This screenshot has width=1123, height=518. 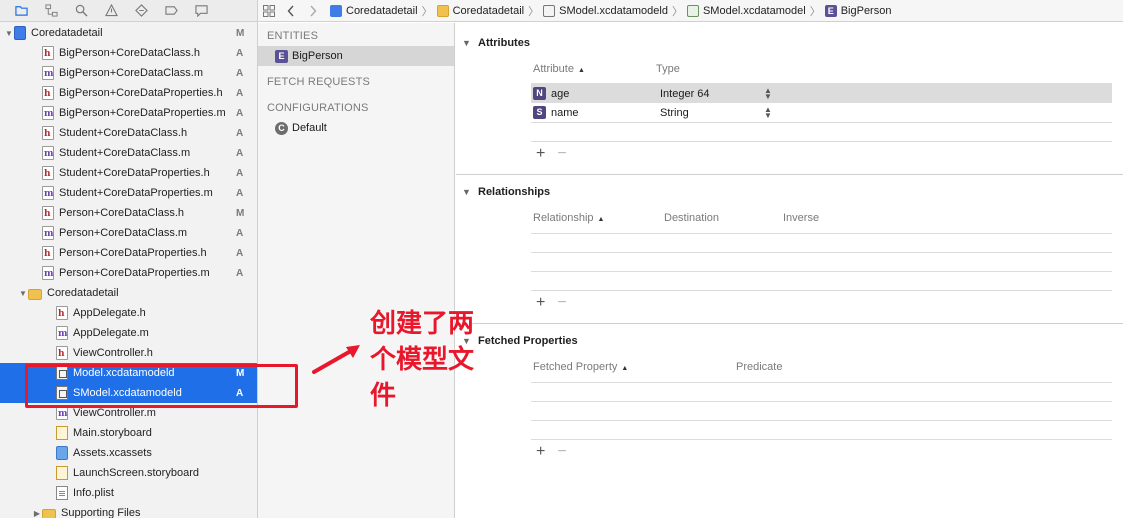 I want to click on configuration-item-default: C Default, so click(x=356, y=128).